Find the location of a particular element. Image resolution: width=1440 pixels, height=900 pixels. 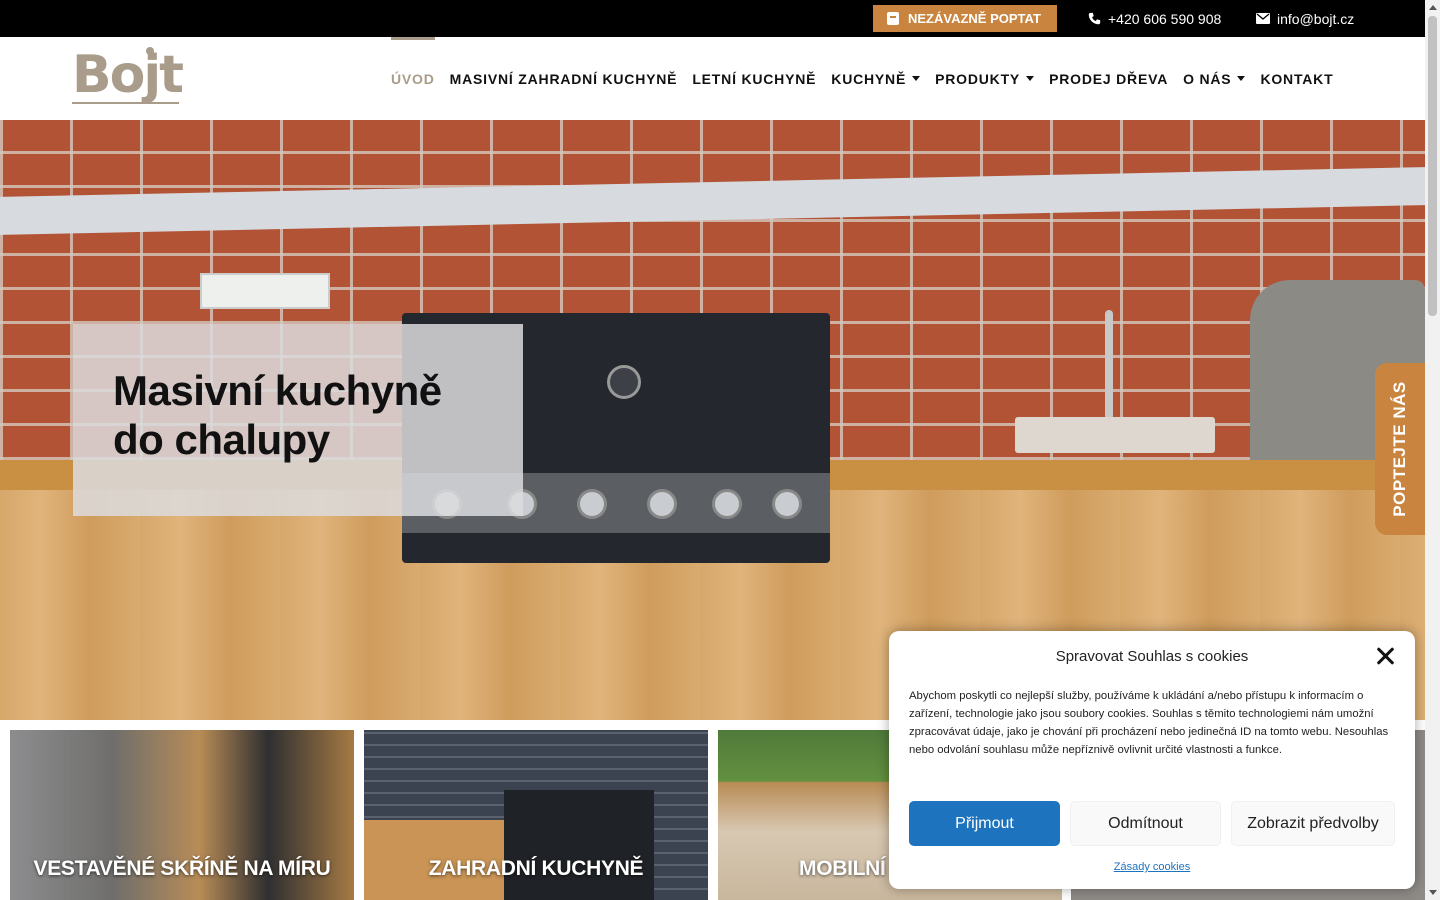

quote-request-label: NEZÁVAZNĚ POPTAT is located at coordinates (974, 18).